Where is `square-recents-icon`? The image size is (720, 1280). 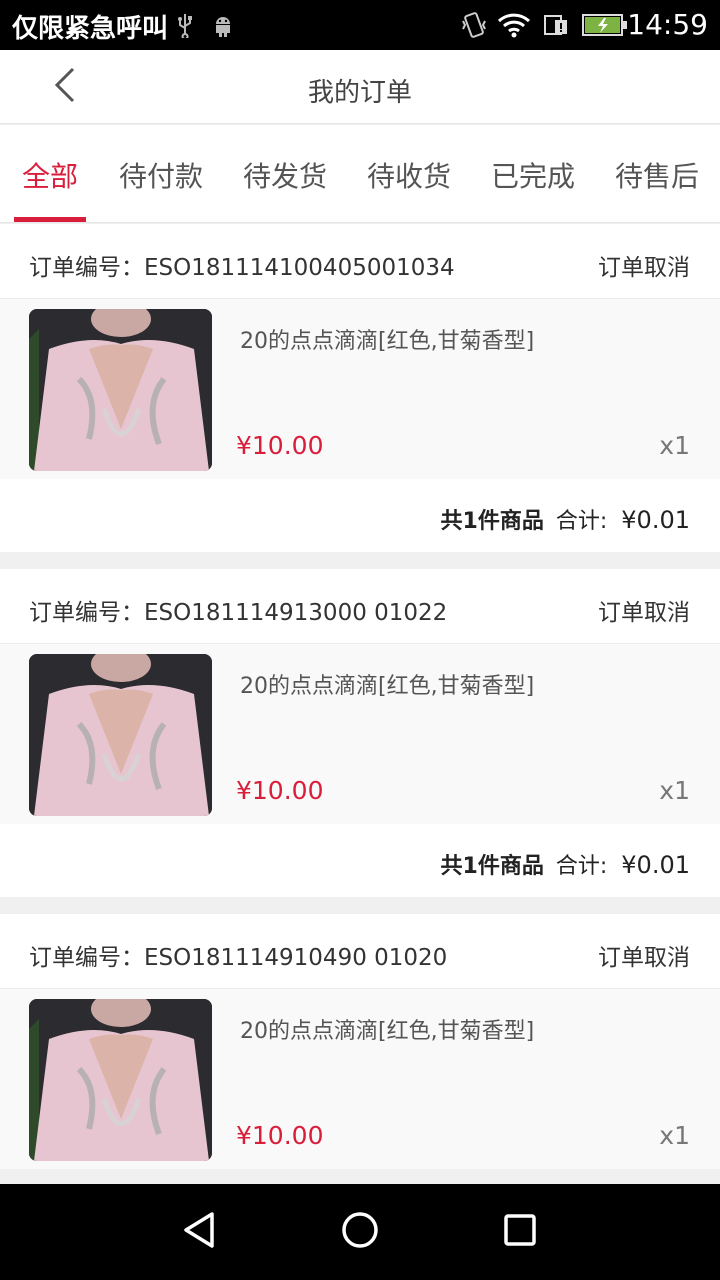 square-recents-icon is located at coordinates (520, 1232).